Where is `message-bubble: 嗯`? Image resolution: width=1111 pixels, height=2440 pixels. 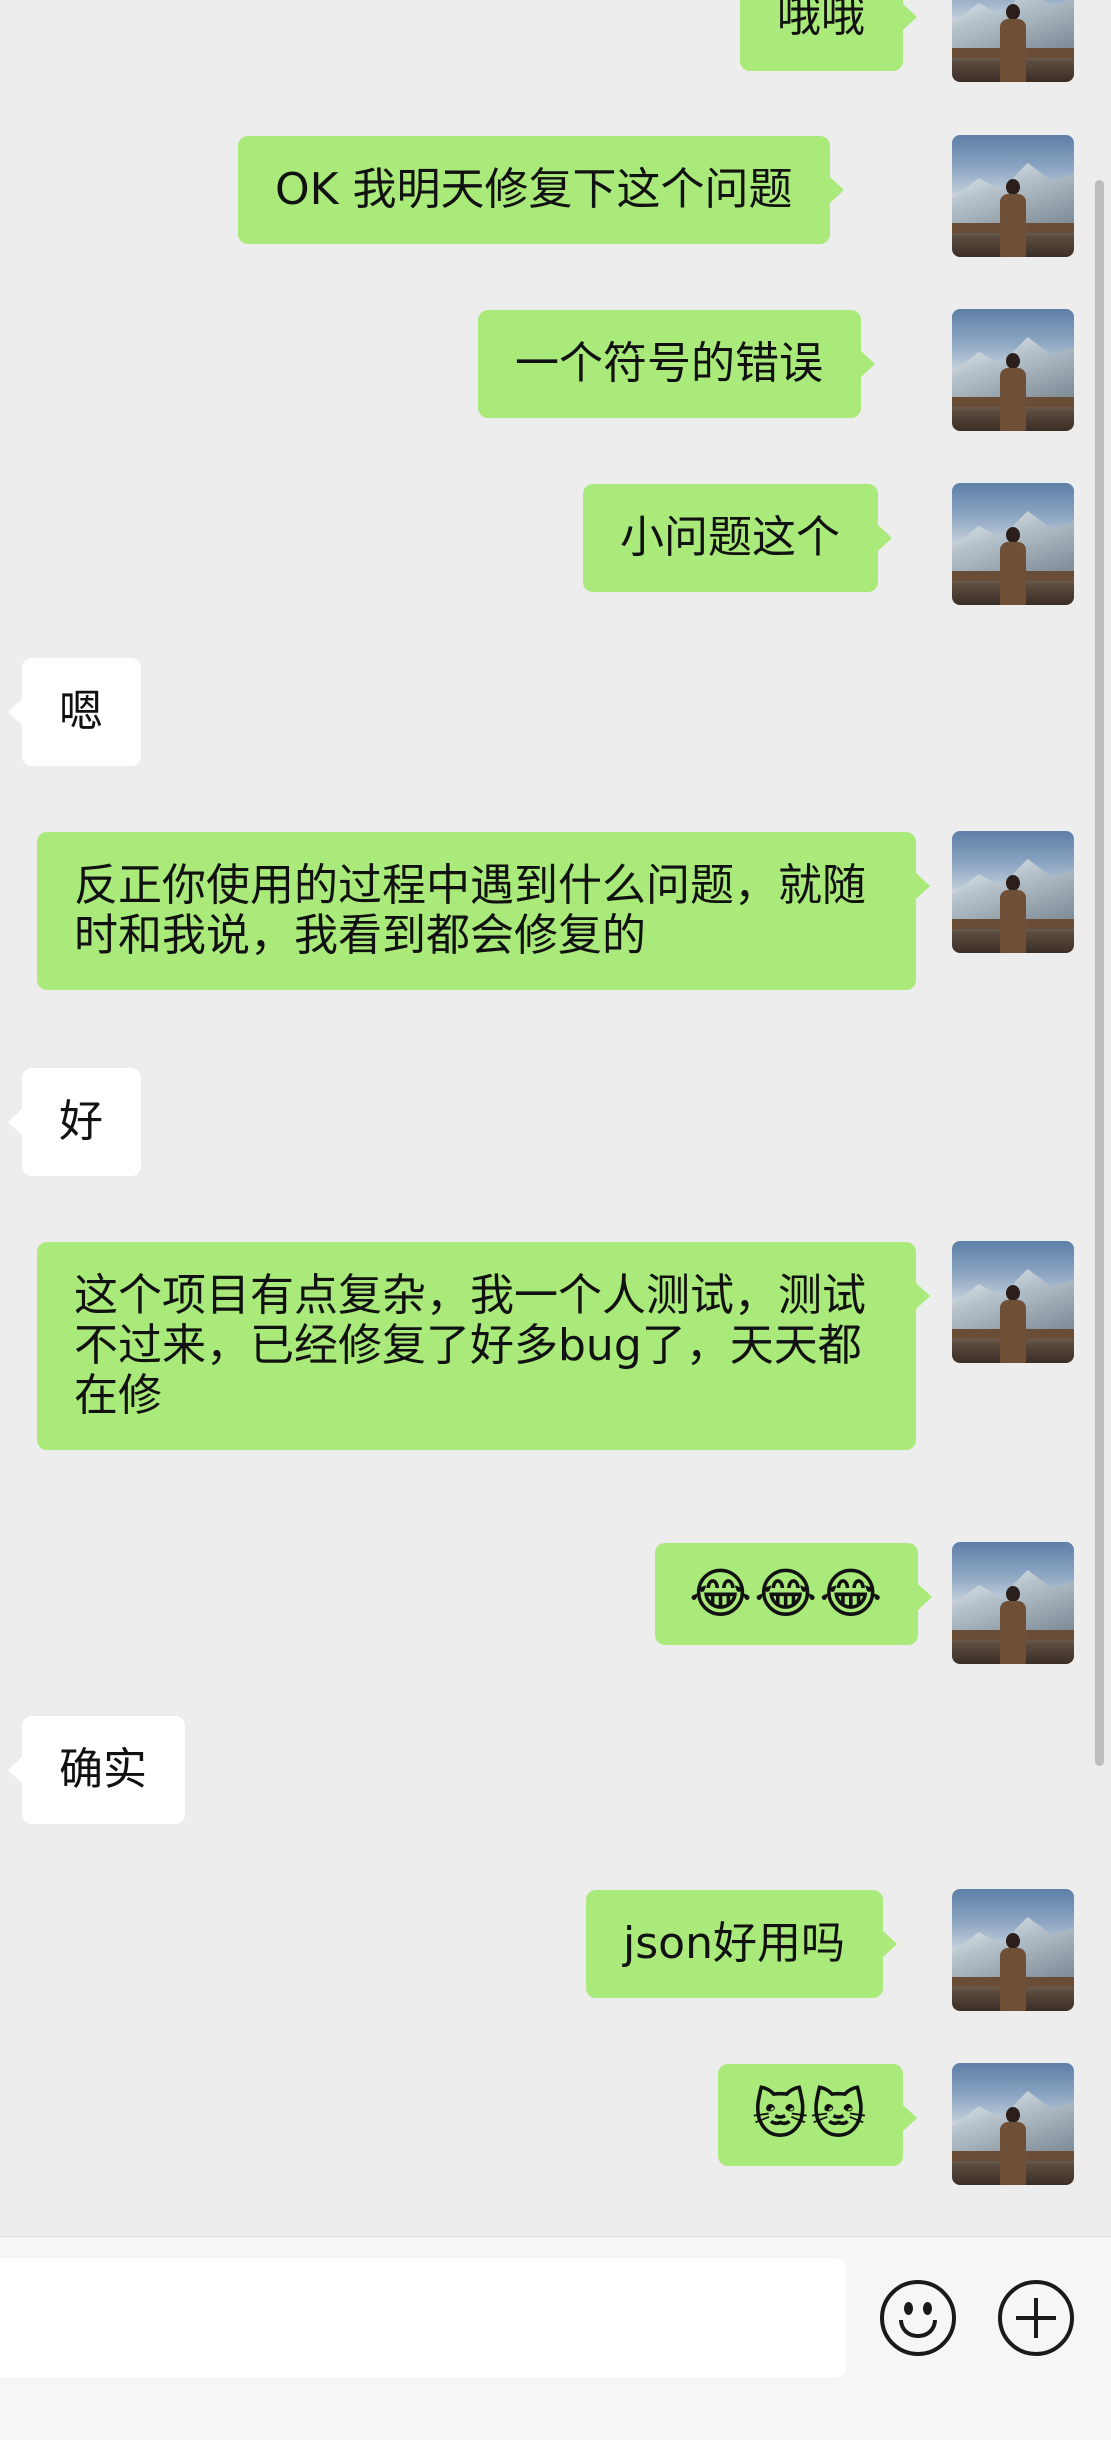 message-bubble: 嗯 is located at coordinates (74, 712).